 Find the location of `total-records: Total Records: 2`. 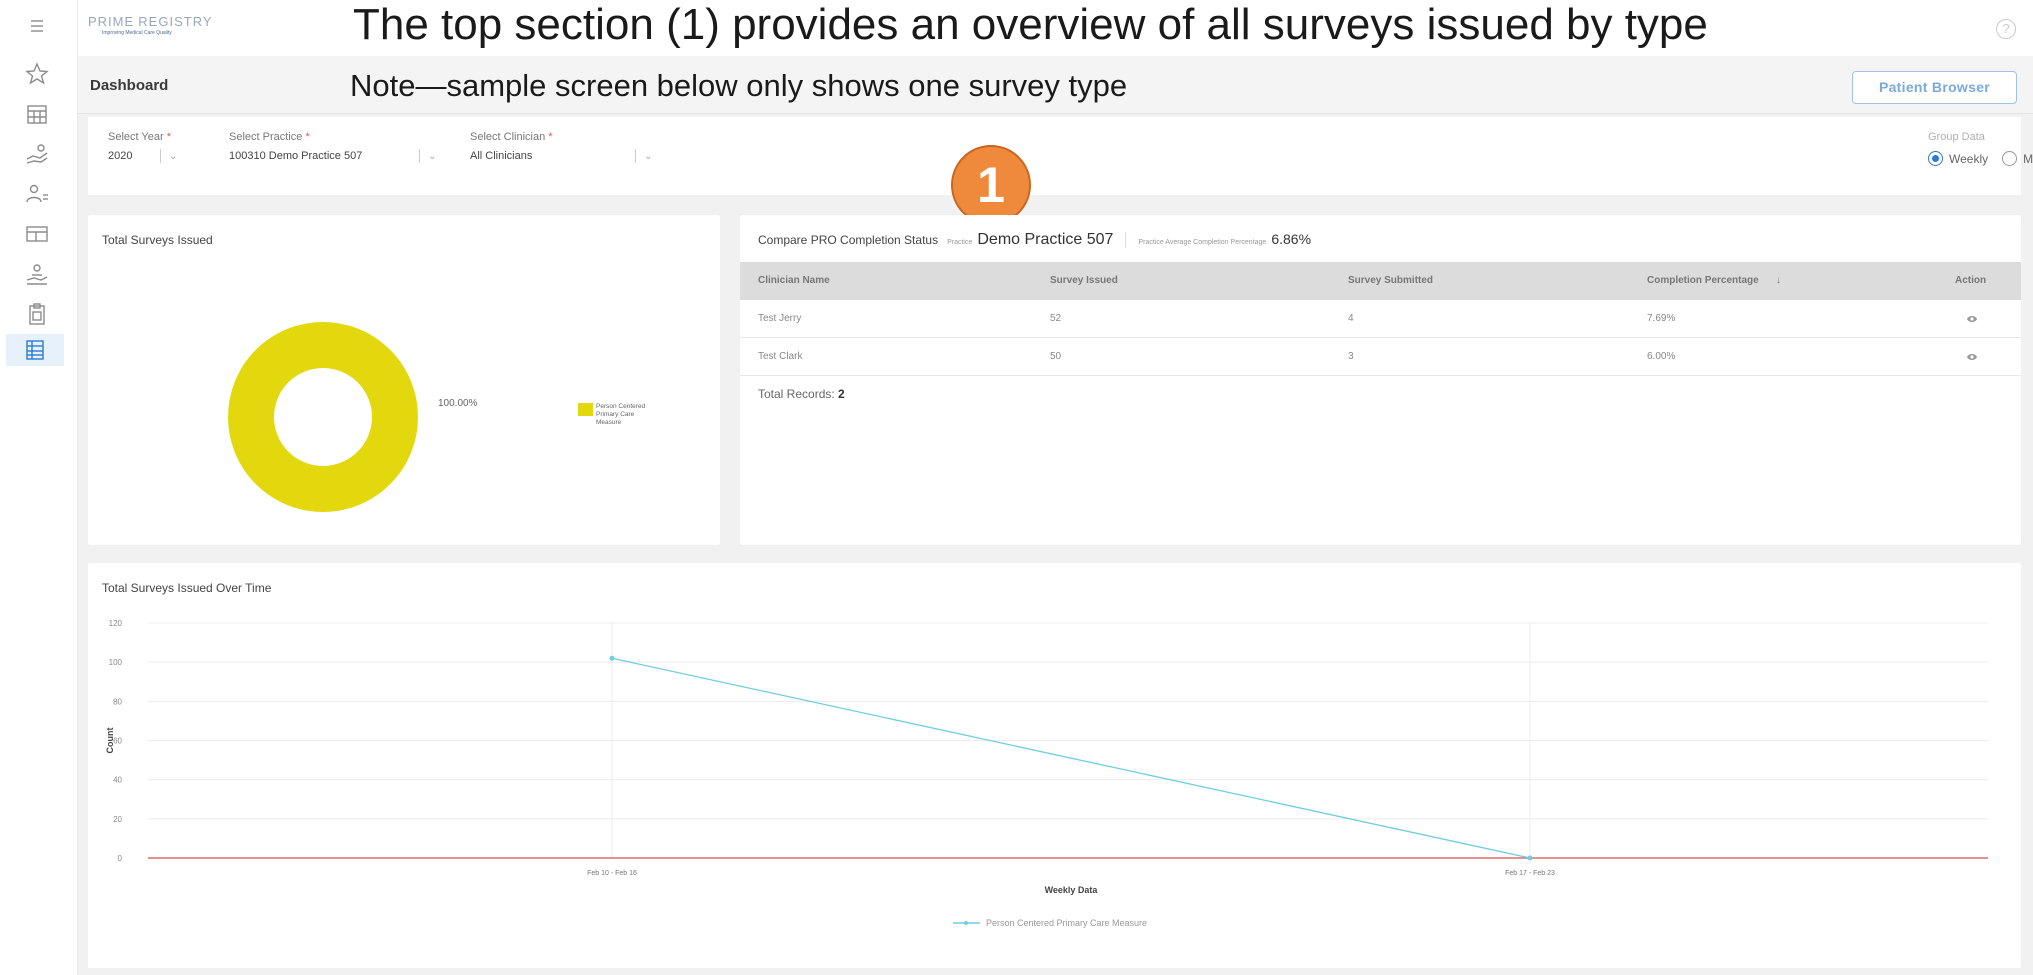

total-records: Total Records: 2 is located at coordinates (801, 394).